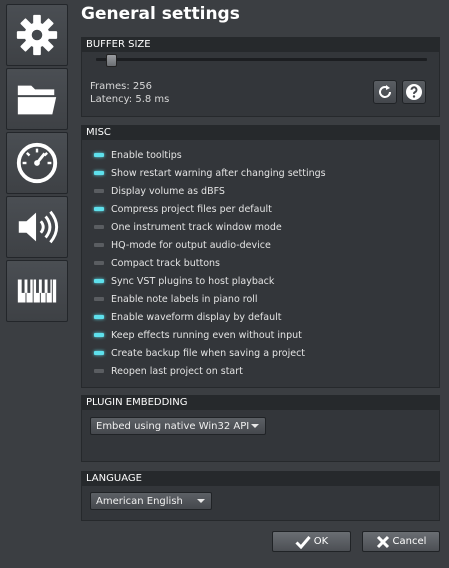 This screenshot has height=568, width=449. I want to click on misc-option: Keep effects running even without input, so click(210, 335).